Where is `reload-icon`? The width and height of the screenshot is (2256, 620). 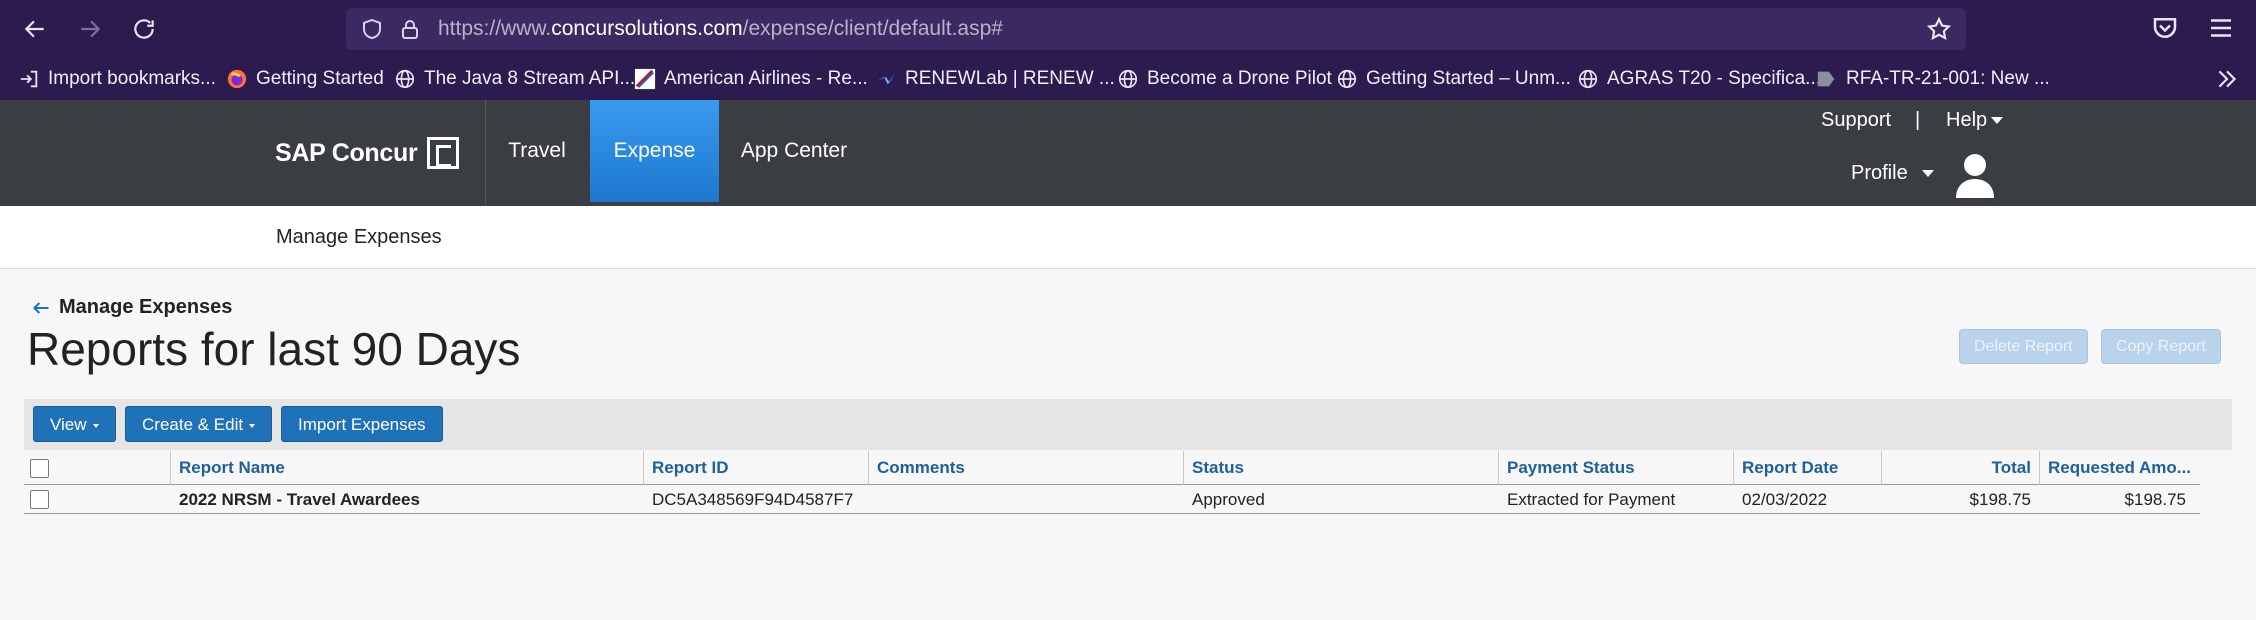
reload-icon is located at coordinates (144, 29).